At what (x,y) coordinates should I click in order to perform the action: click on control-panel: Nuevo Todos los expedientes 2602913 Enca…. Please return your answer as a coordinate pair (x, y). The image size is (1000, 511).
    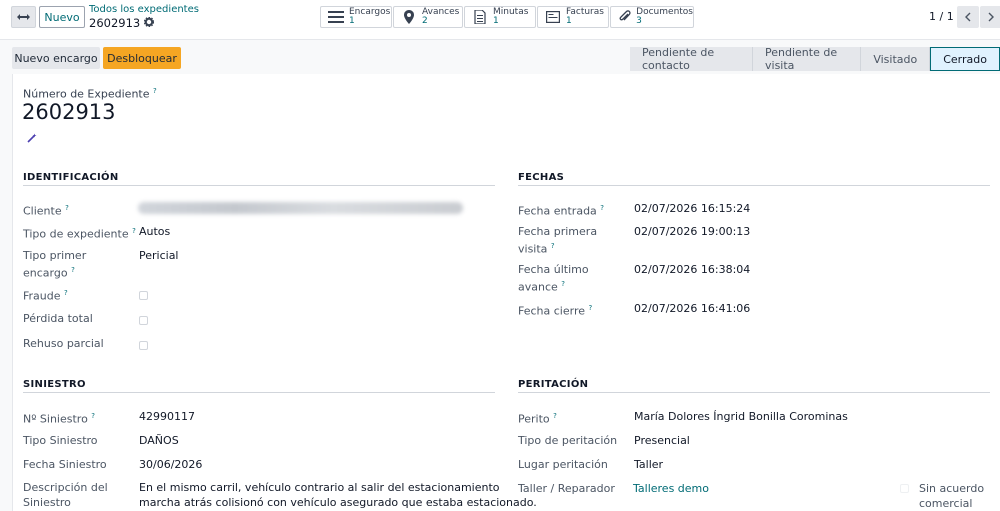
    Looking at the image, I should click on (500, 20).